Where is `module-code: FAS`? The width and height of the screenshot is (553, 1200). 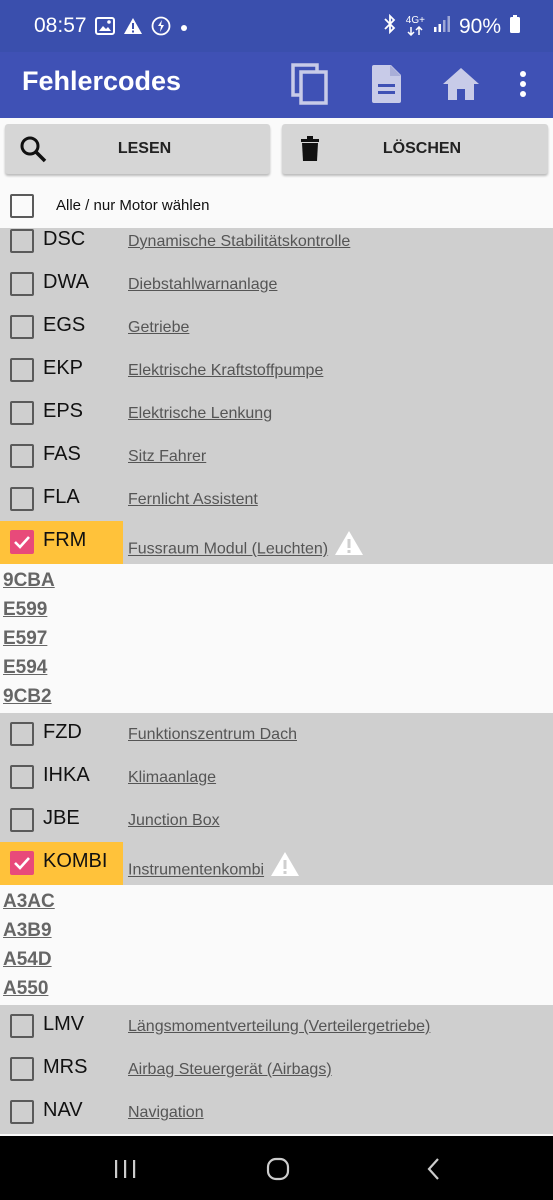 module-code: FAS is located at coordinates (62, 454).